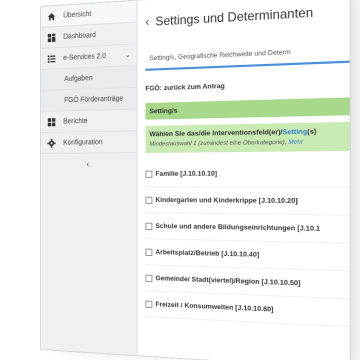  Describe the element at coordinates (295, 132) in the screenshot. I see `setting-help-link: Setting` at that location.